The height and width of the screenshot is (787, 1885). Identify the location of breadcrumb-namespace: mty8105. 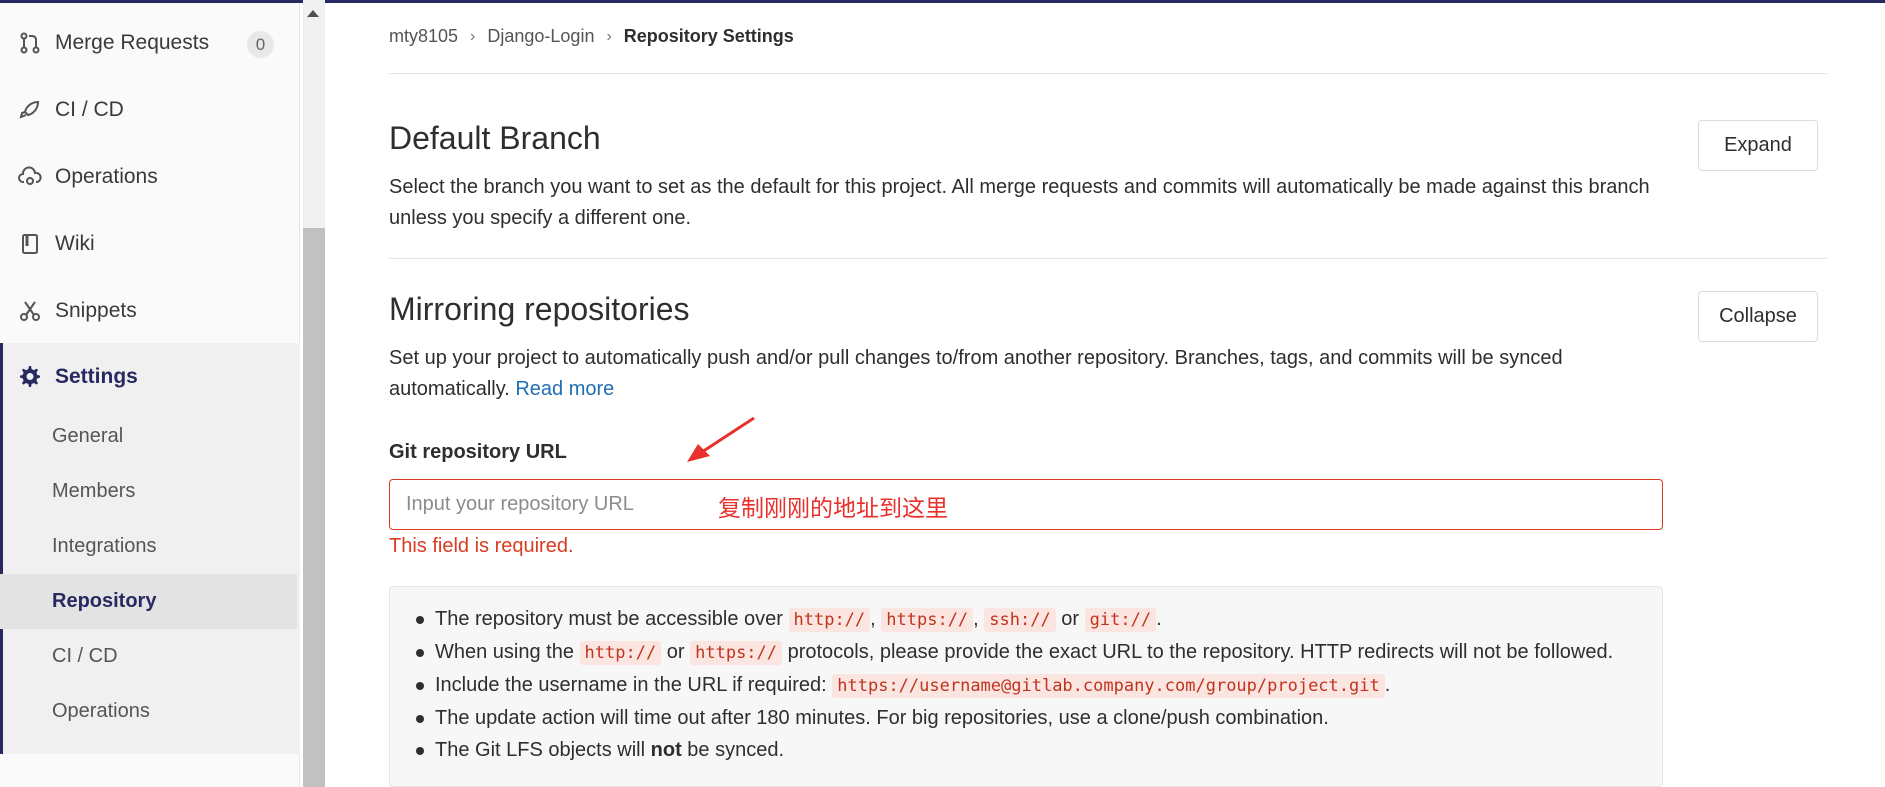
(423, 36).